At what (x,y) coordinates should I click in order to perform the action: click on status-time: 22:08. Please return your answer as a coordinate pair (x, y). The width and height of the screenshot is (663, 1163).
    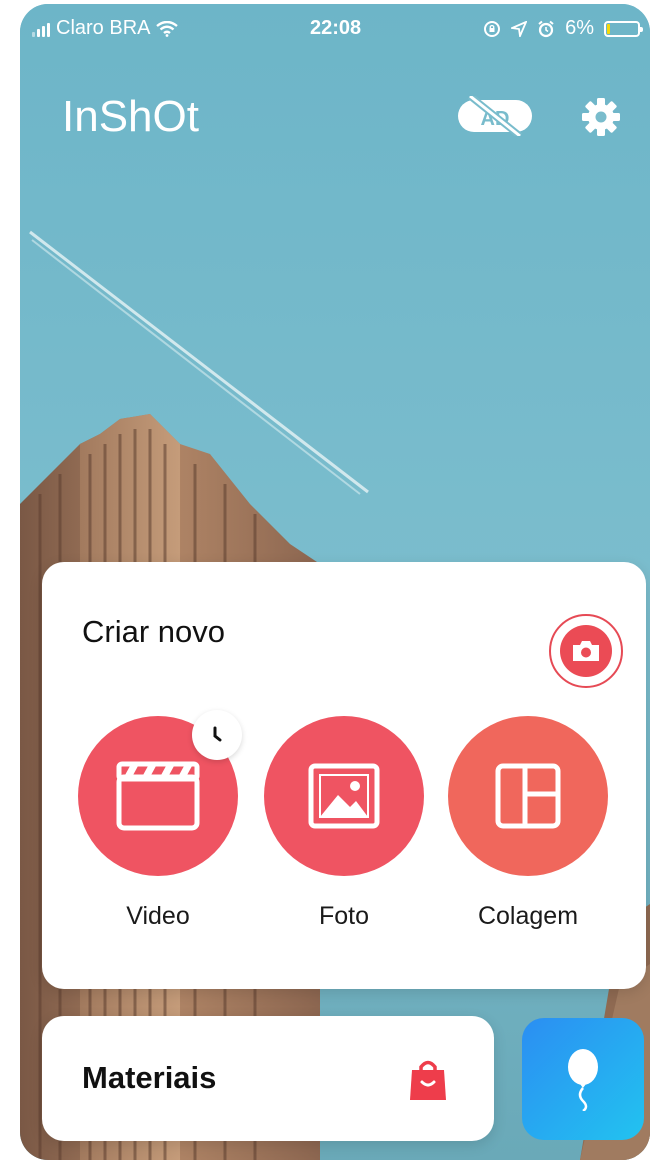
    Looking at the image, I should click on (336, 28).